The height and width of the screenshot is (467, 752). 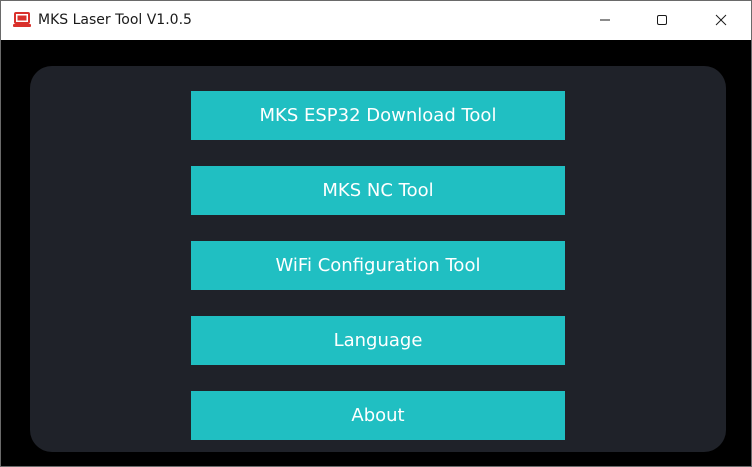 I want to click on maximize-icon, so click(x=662, y=20).